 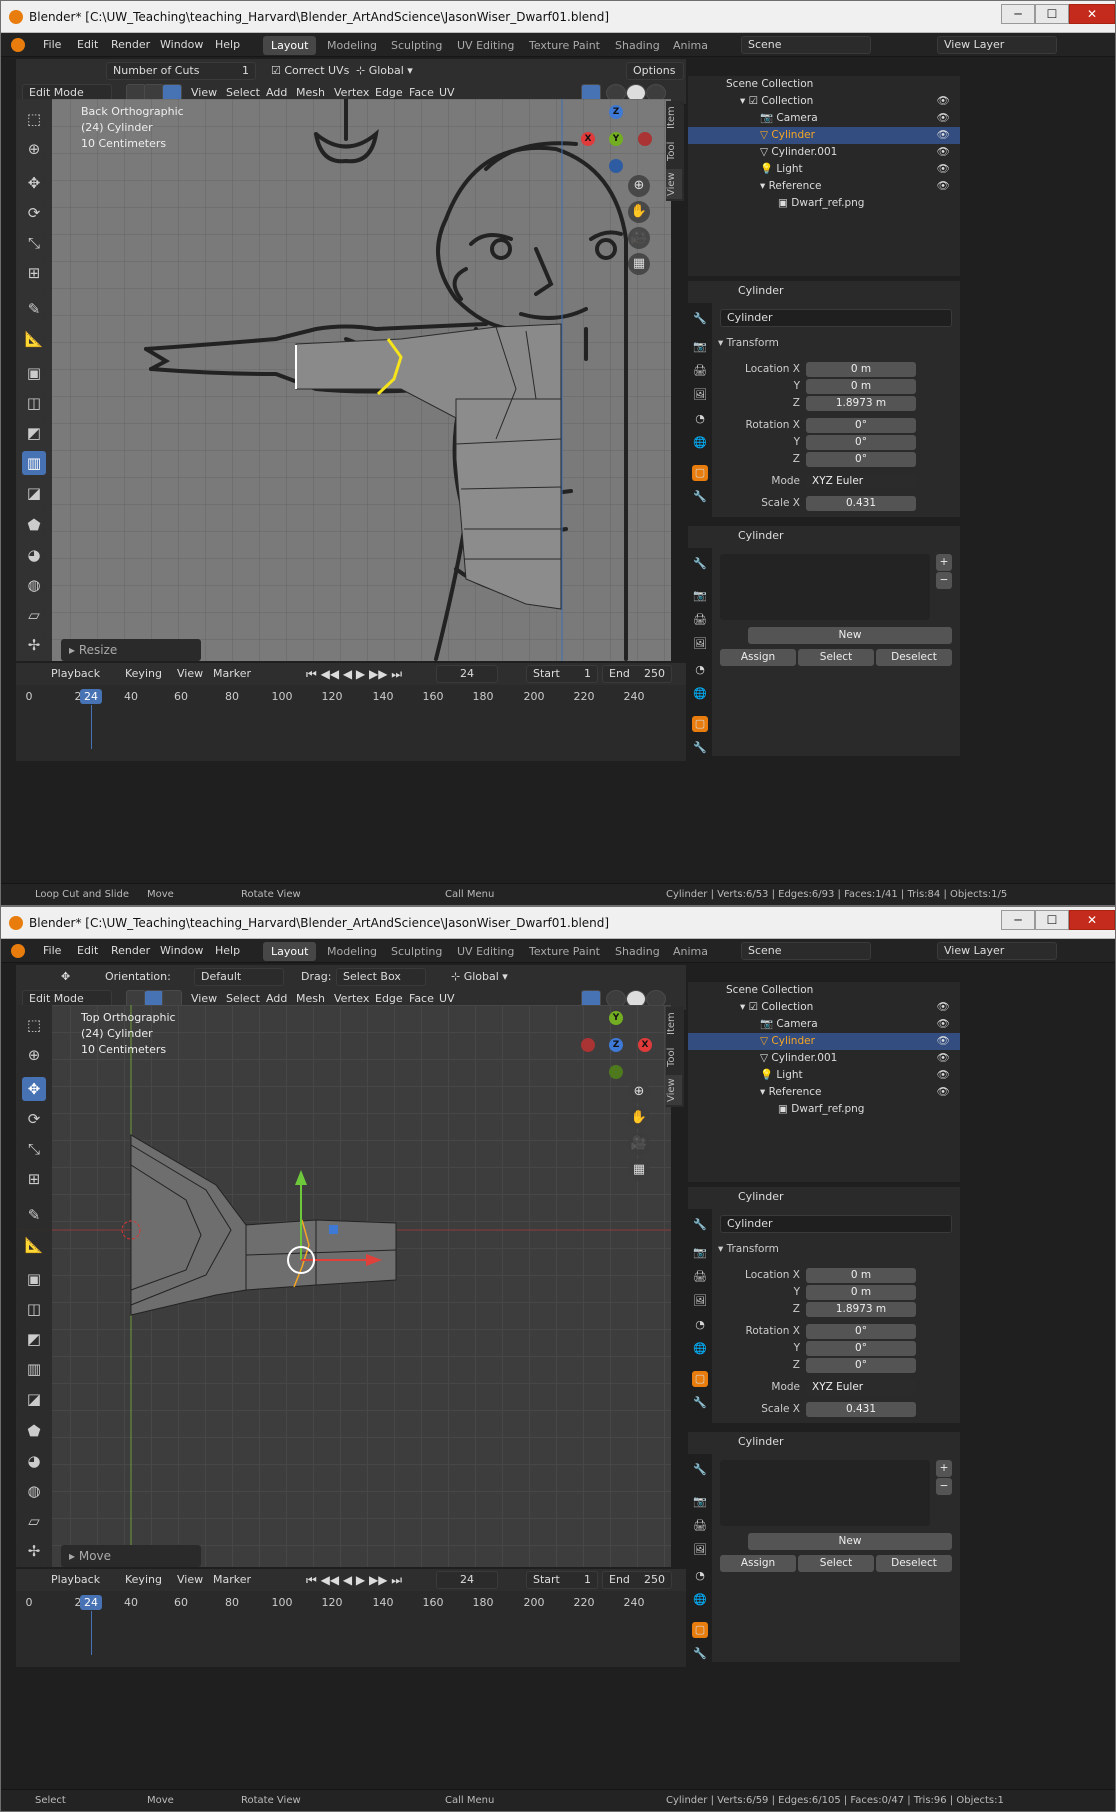 What do you see at coordinates (861, 442) in the screenshot?
I see `rotation-y-field: 0°` at bounding box center [861, 442].